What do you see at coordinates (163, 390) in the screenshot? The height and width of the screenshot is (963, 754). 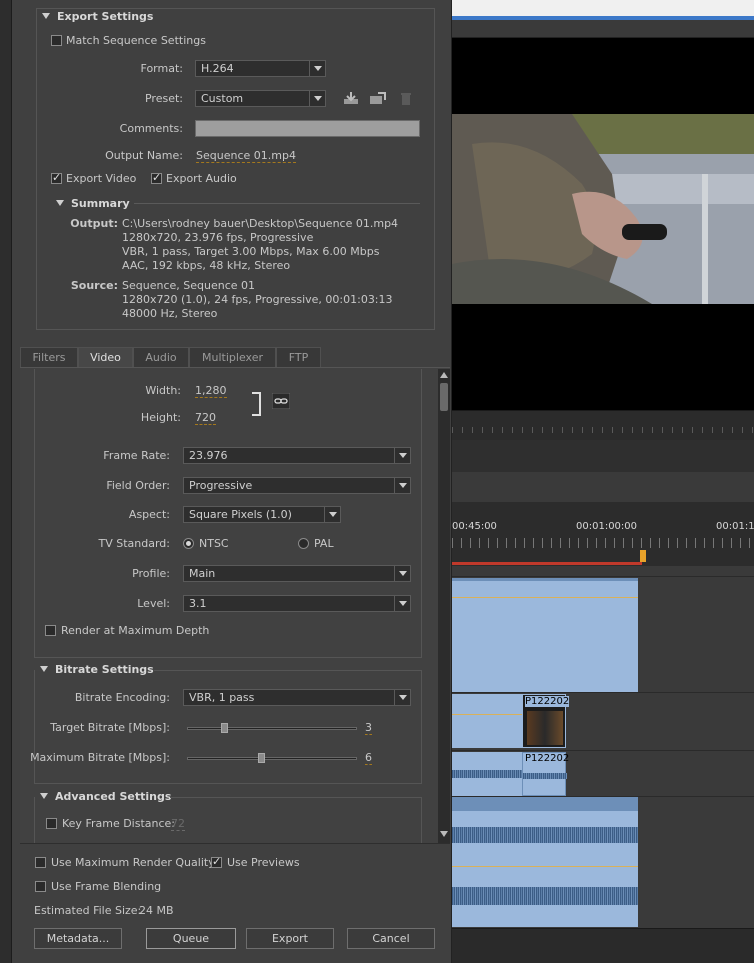 I see `width-label: Width:` at bounding box center [163, 390].